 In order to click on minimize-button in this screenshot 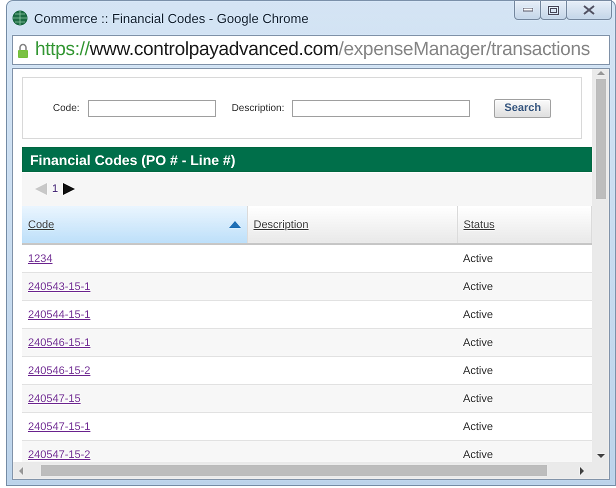, I will do `click(527, 10)`.